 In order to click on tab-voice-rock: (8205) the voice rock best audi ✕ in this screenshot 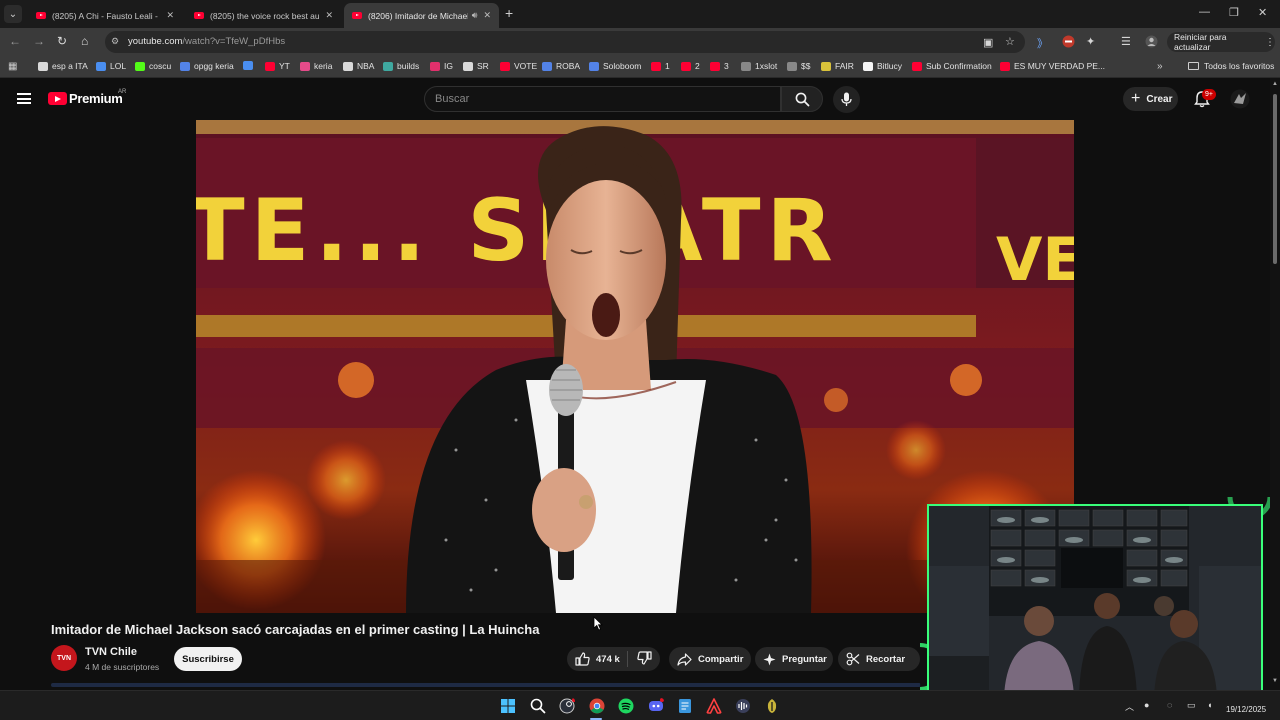, I will do `click(263, 15)`.